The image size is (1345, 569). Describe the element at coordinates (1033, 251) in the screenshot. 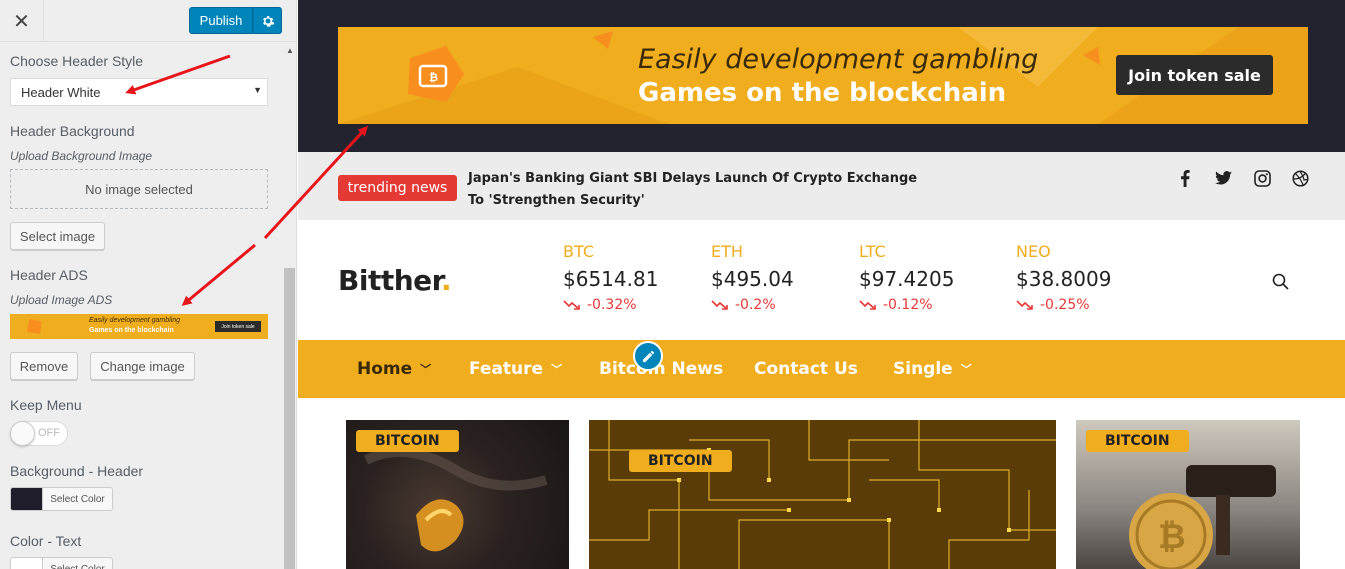

I see `ticker-symbol: NEO` at that location.